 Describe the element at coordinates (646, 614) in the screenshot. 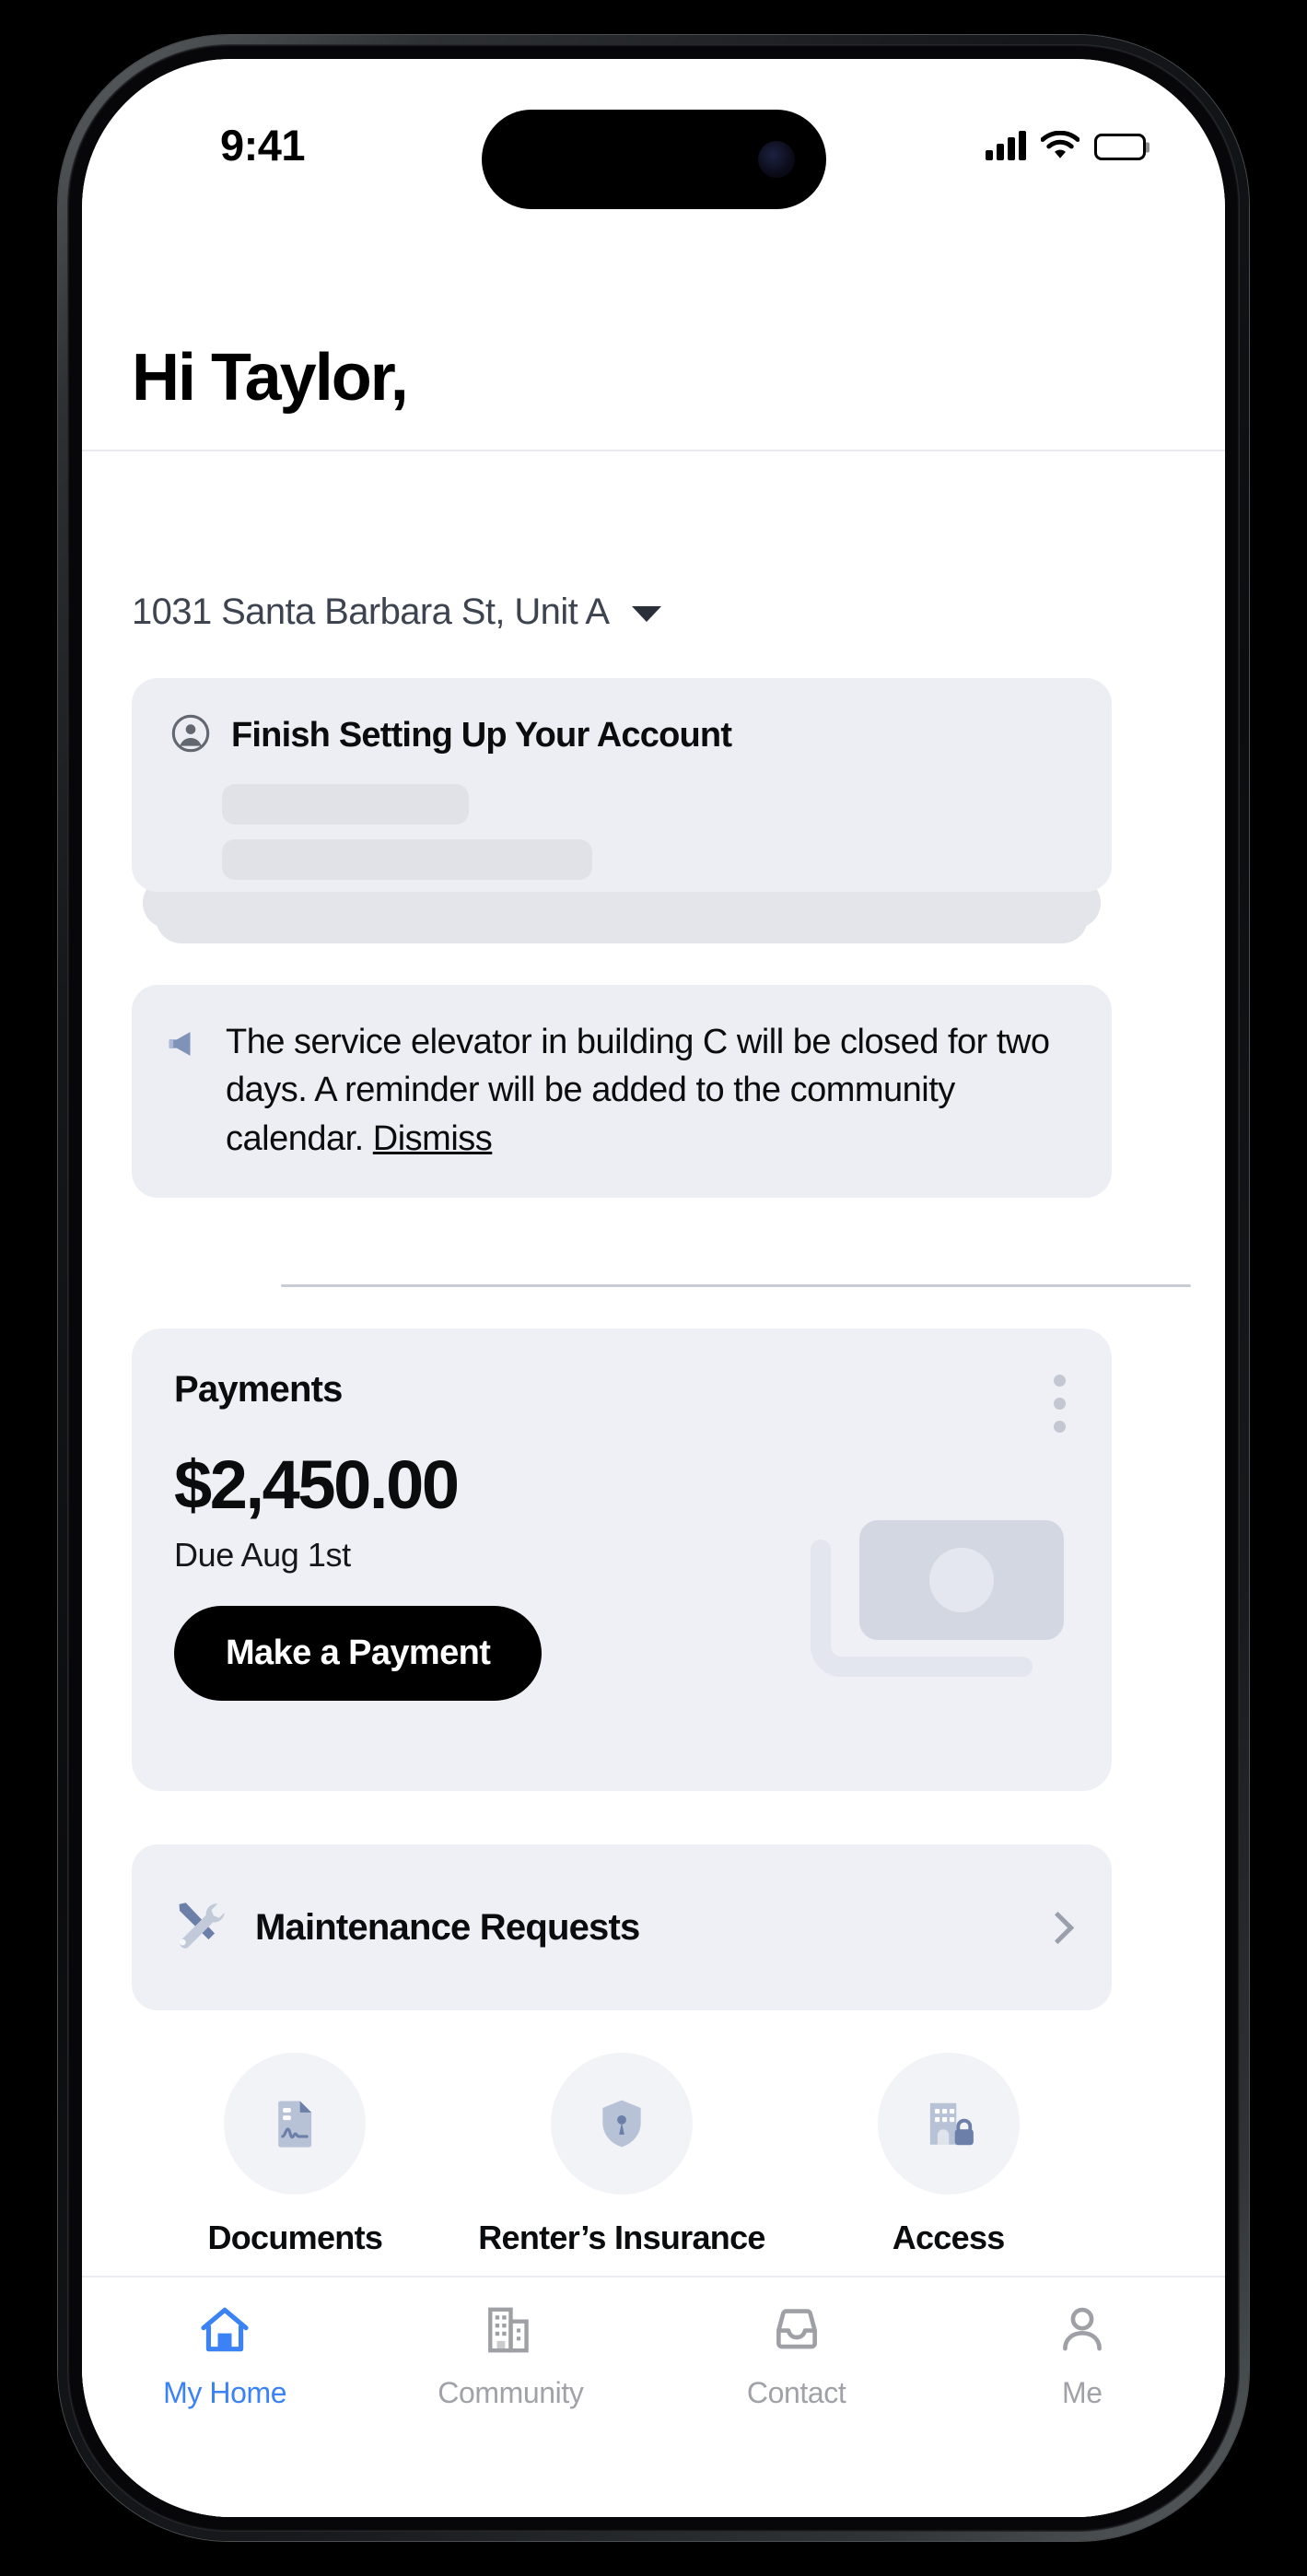

I see `chevron-down-icon` at that location.